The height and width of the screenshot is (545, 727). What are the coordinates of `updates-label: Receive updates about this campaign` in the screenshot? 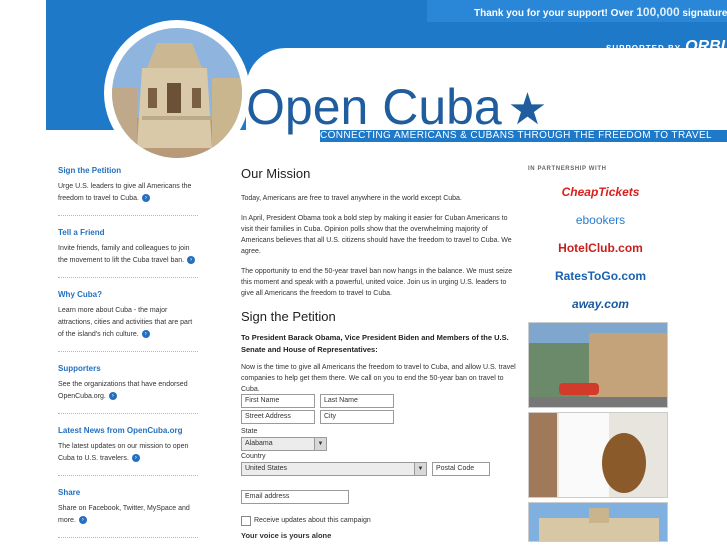 It's located at (312, 520).